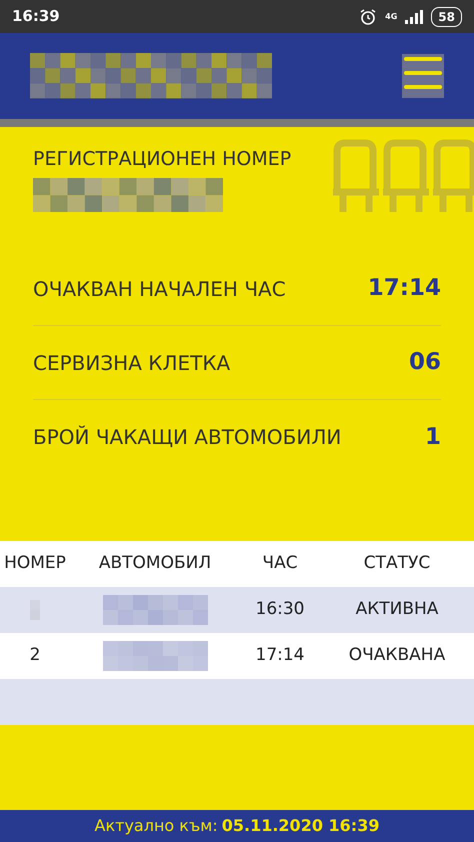 The height and width of the screenshot is (842, 474). What do you see at coordinates (368, 17) in the screenshot?
I see `alarm-icon` at bounding box center [368, 17].